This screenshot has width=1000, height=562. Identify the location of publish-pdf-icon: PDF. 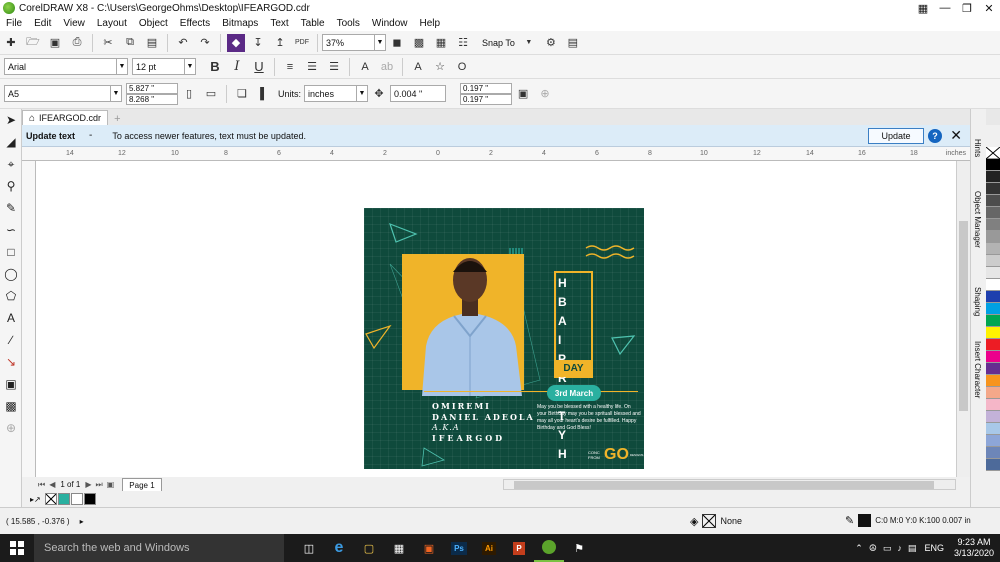
(302, 43).